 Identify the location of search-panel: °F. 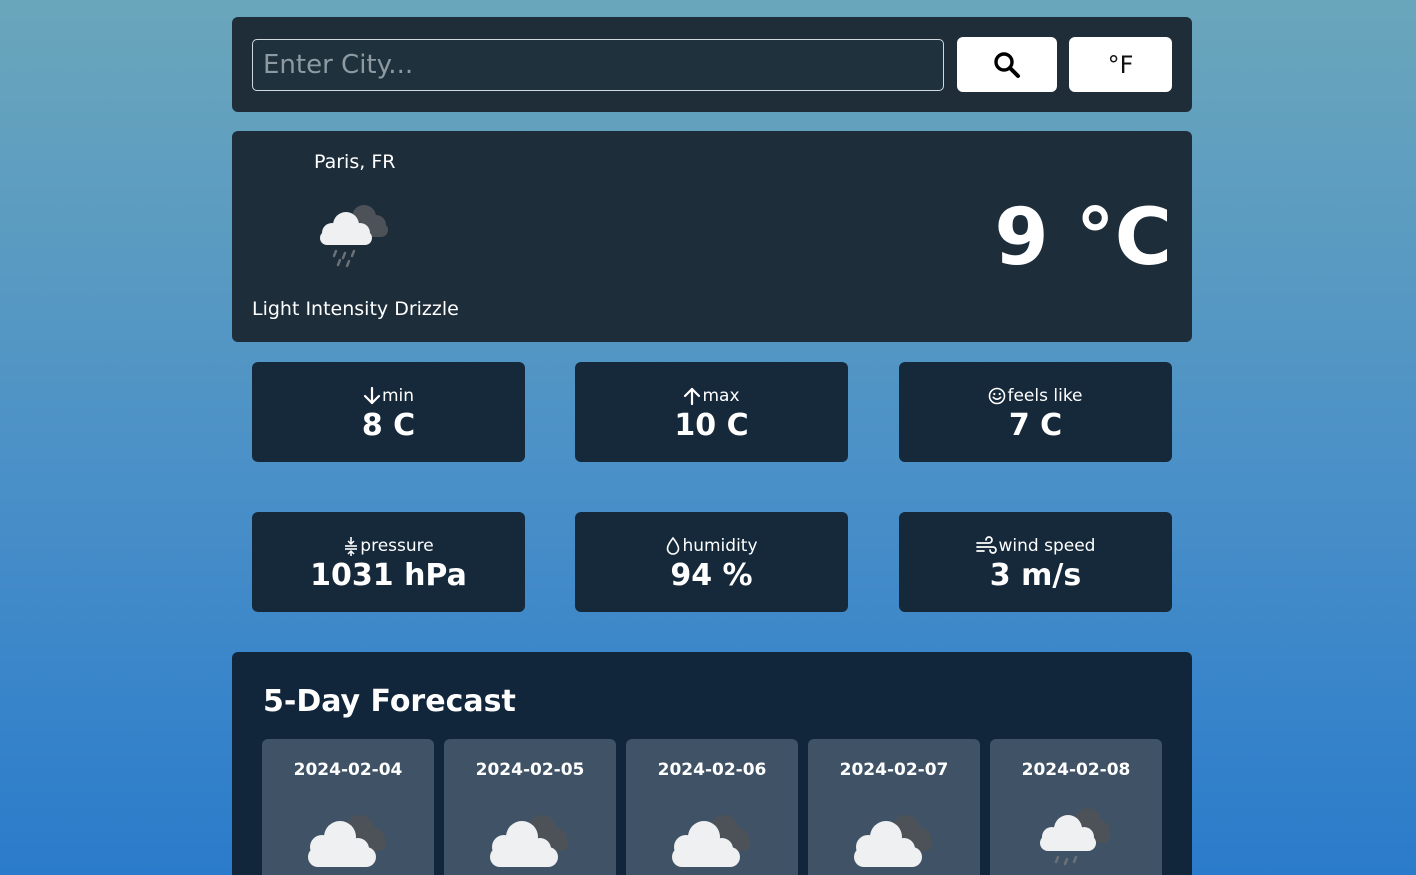
(712, 64).